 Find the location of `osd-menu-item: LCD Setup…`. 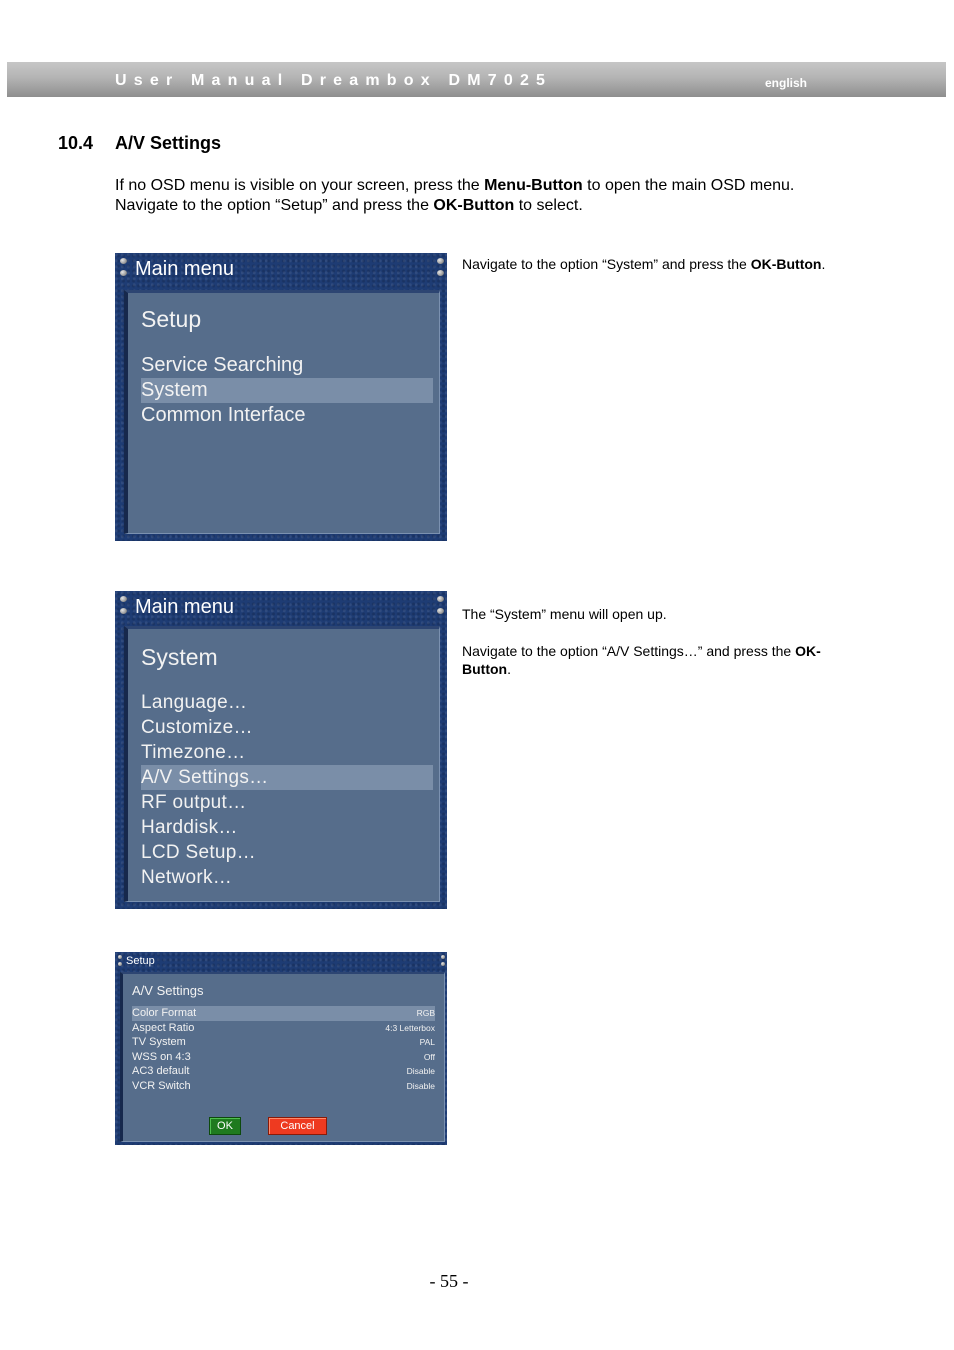

osd-menu-item: LCD Setup… is located at coordinates (287, 852).